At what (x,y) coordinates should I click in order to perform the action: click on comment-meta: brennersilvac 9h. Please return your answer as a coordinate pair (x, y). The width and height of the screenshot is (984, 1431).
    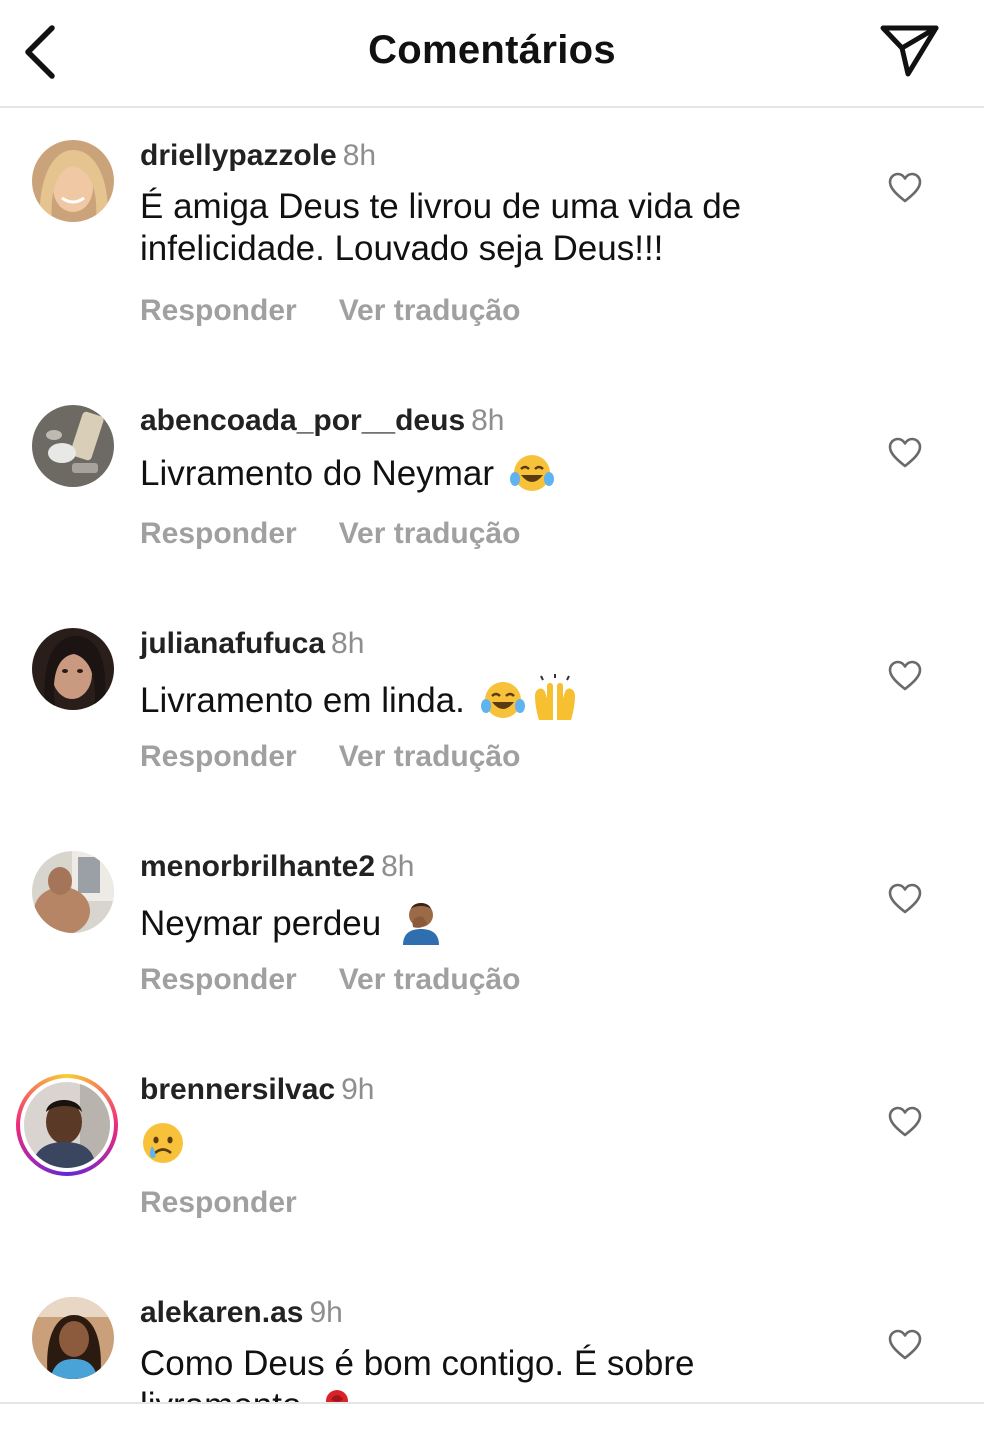
    Looking at the image, I should click on (257, 1090).